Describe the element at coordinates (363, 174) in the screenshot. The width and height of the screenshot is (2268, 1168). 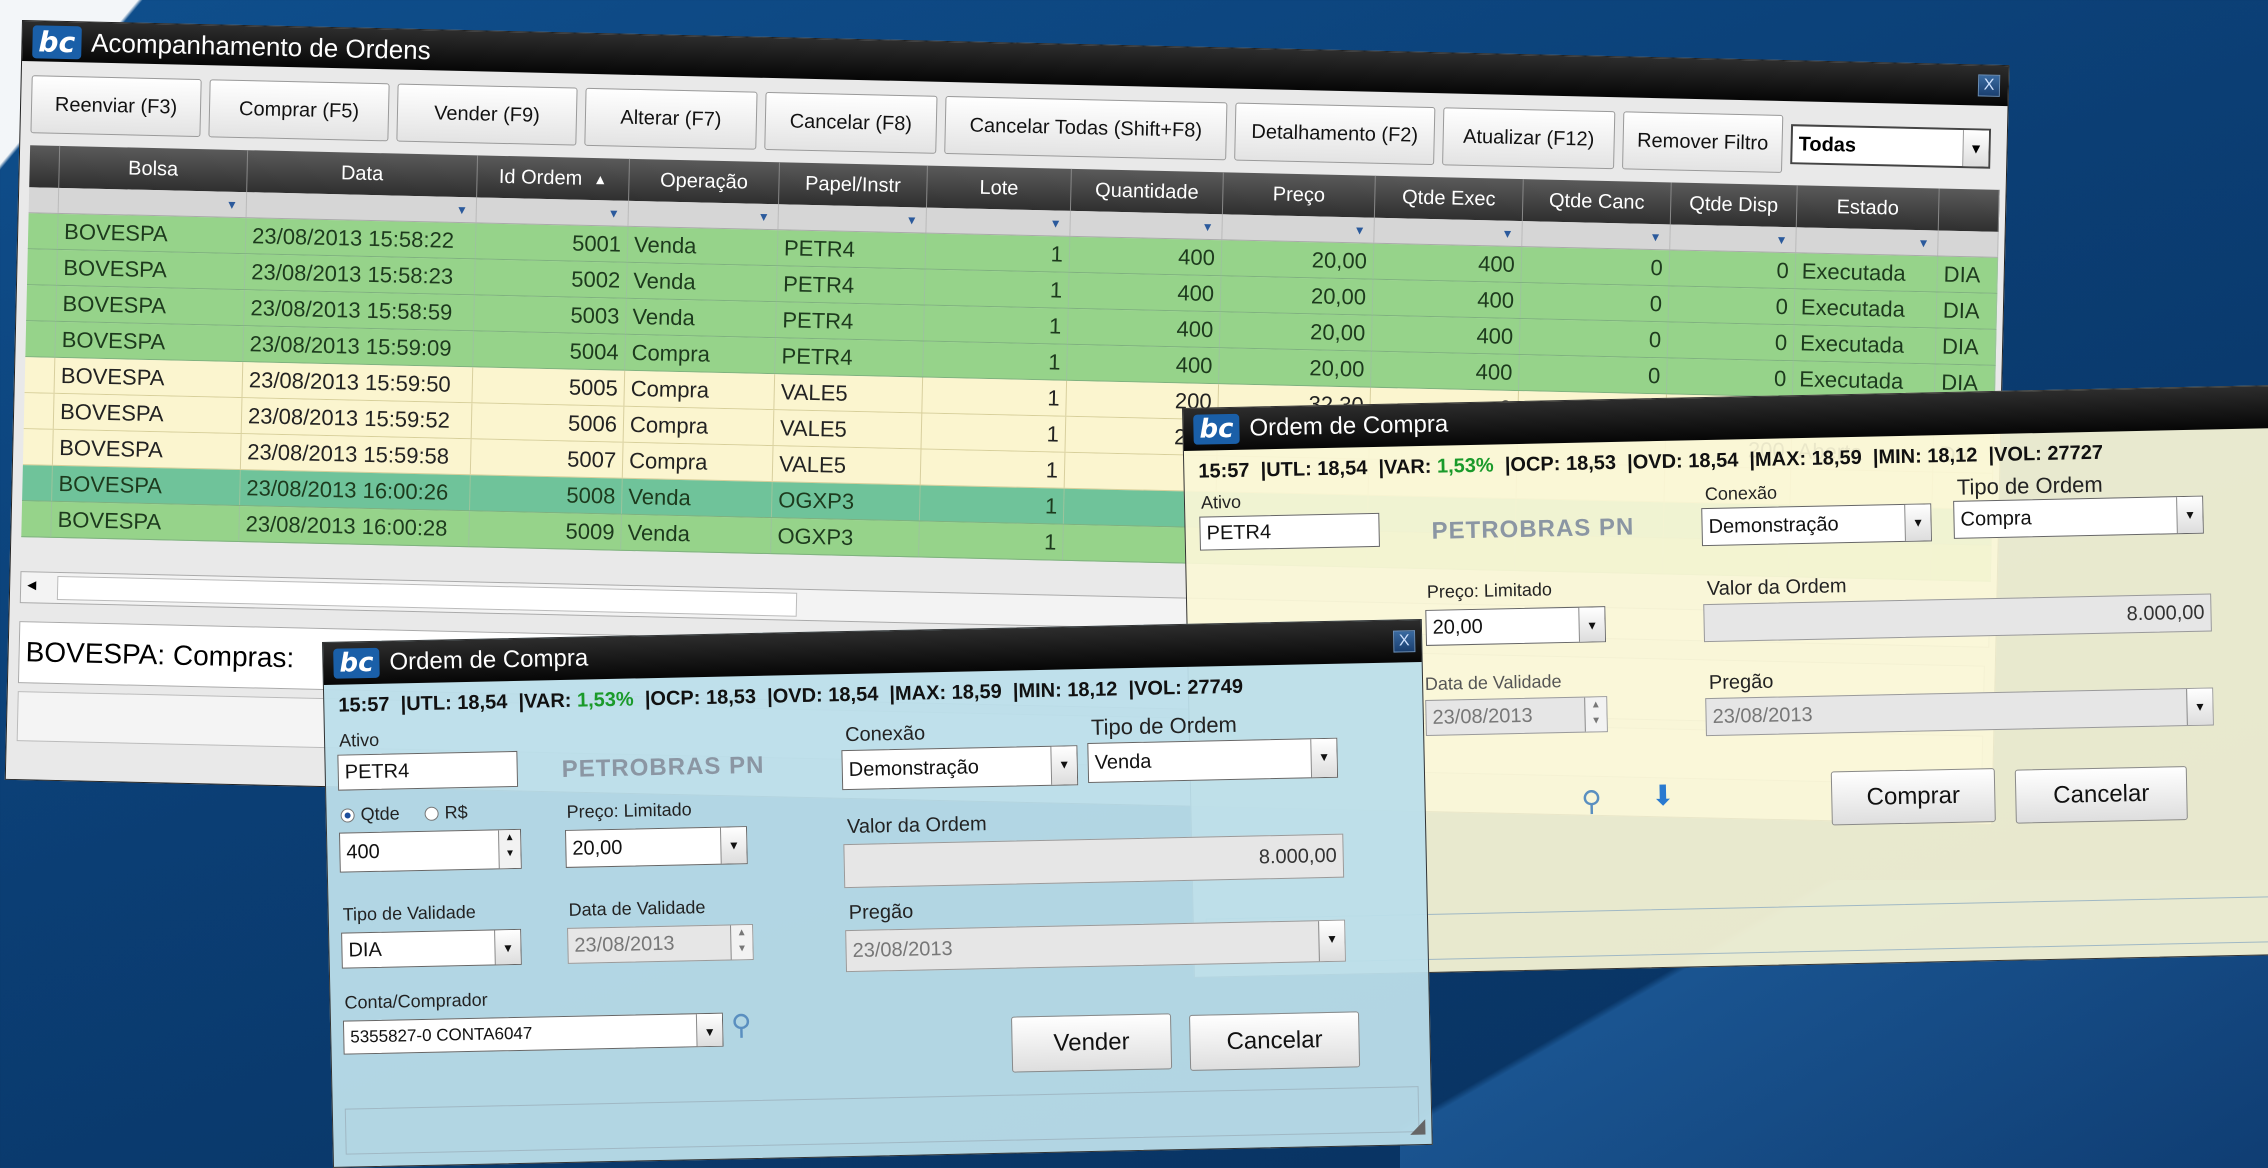
I see `column-header: Data` at that location.